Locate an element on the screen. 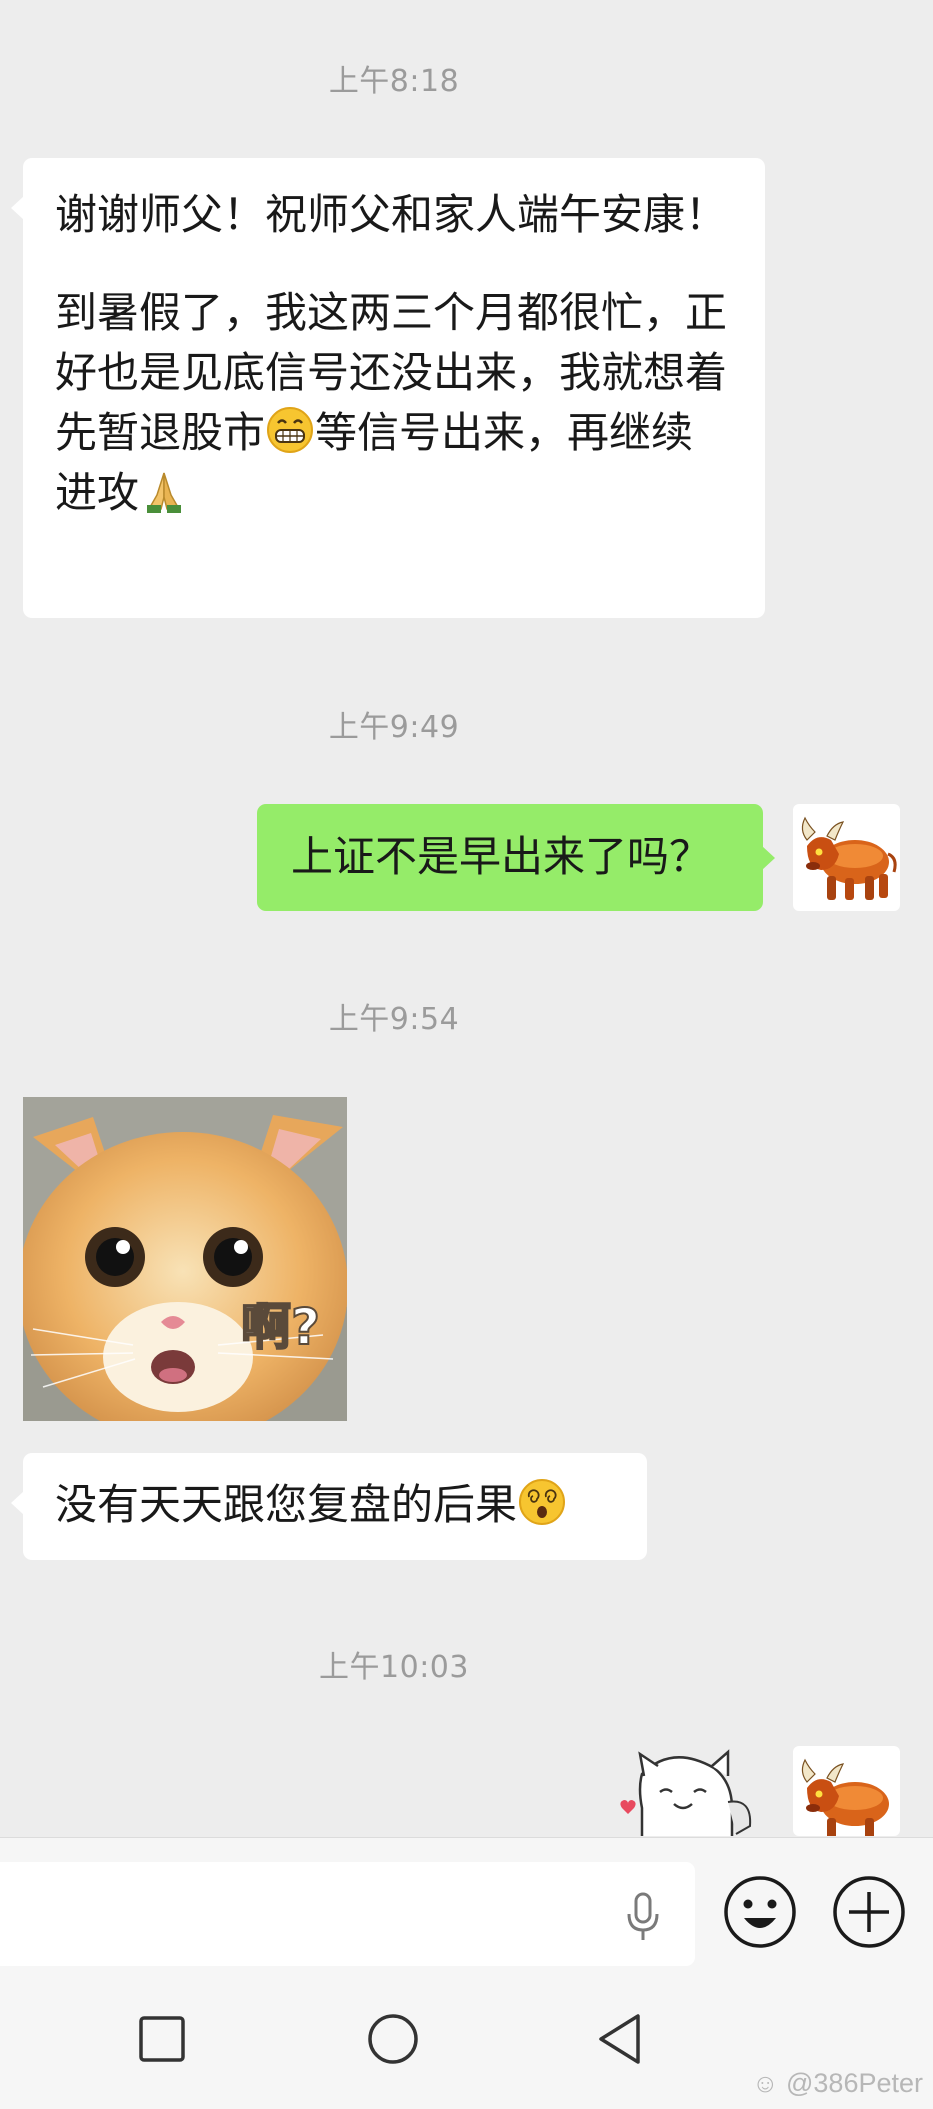 This screenshot has height=2109, width=933. plus-circle-icon is located at coordinates (869, 1912).